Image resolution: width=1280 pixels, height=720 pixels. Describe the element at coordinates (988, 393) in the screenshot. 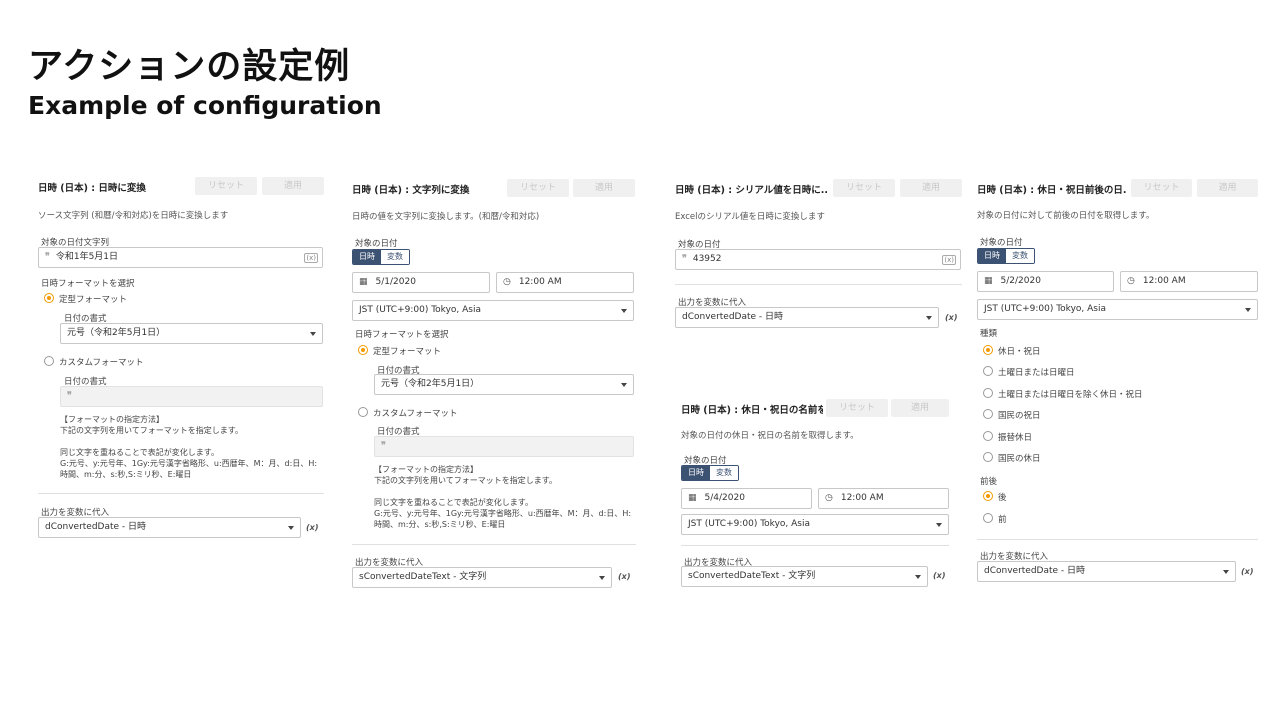

I see `type-radio-holiday-excluding-weekend` at that location.